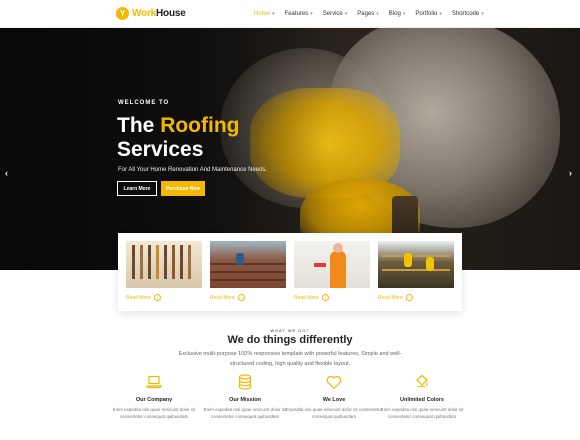  What do you see at coordinates (416, 264) in the screenshot?
I see `card-image-construction` at bounding box center [416, 264].